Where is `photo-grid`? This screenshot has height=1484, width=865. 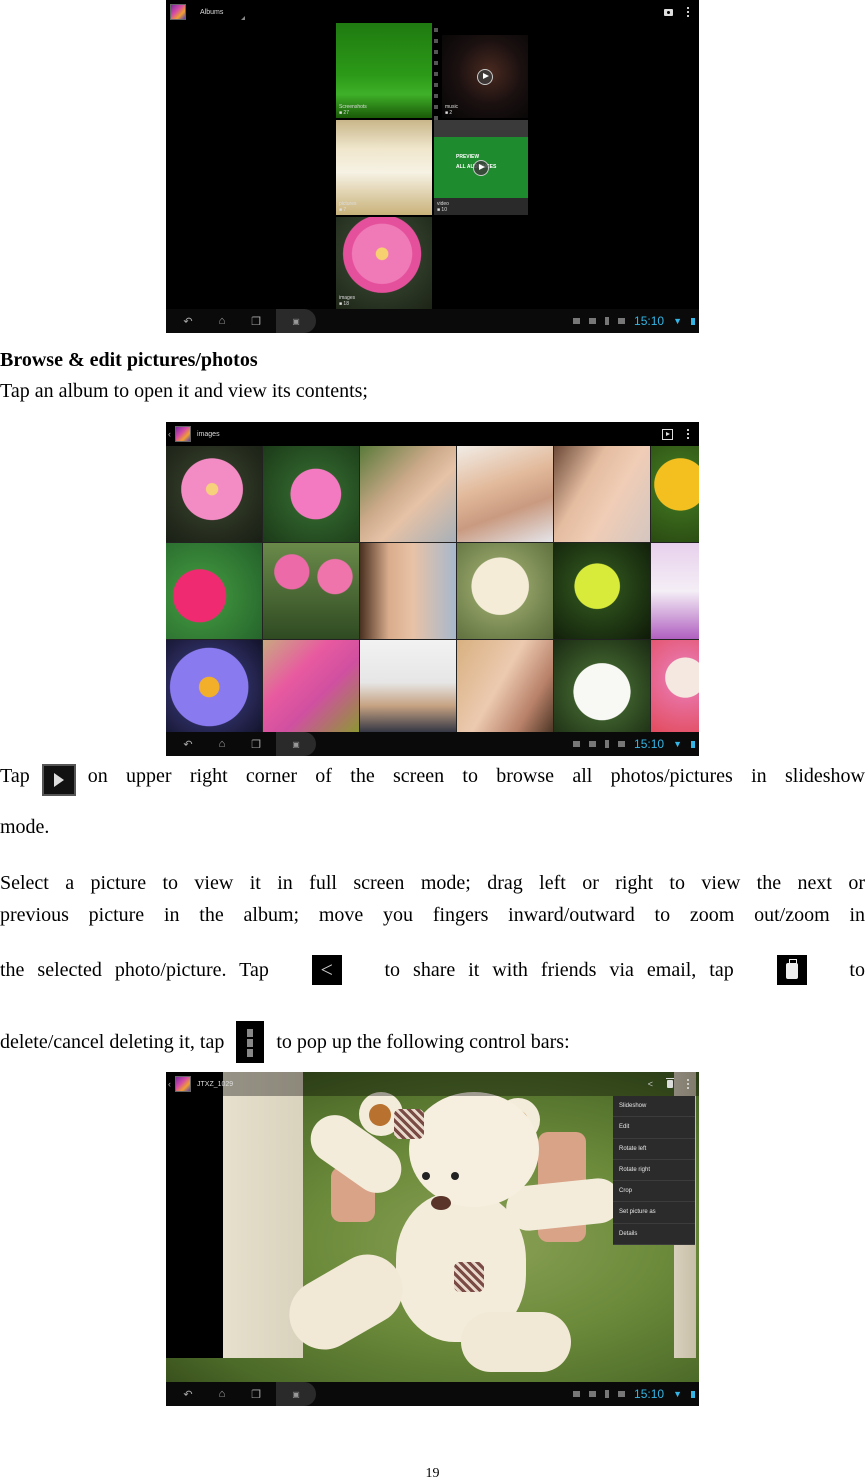 photo-grid is located at coordinates (432, 590).